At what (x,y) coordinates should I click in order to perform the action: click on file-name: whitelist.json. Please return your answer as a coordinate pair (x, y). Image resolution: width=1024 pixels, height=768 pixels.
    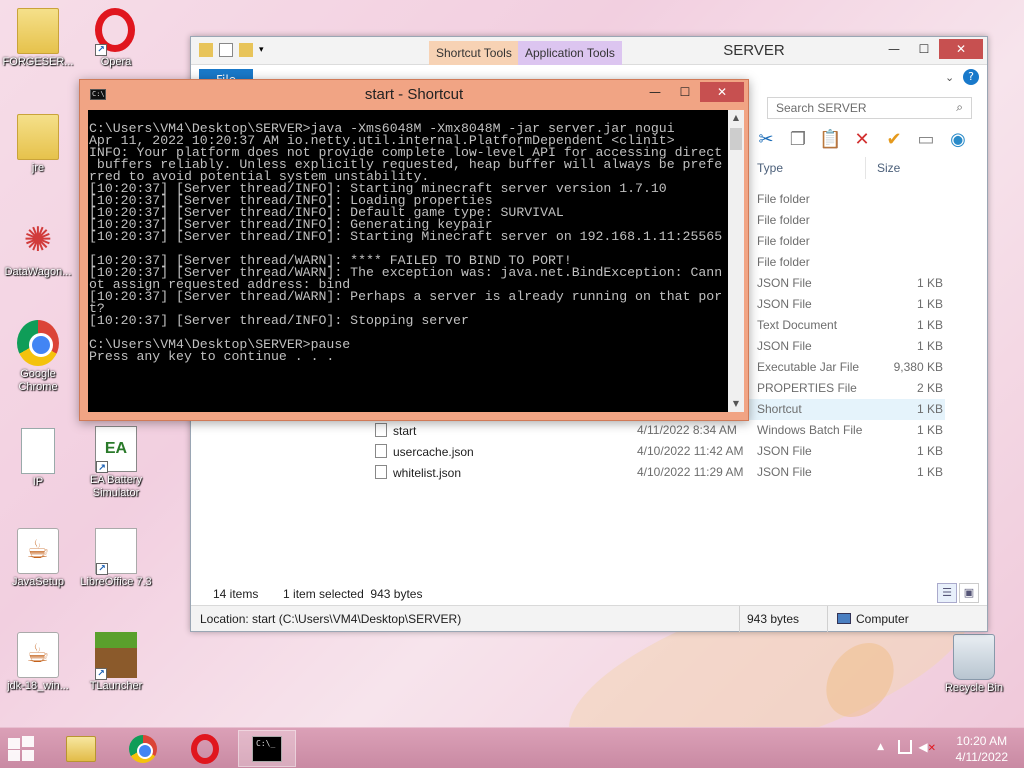
    Looking at the image, I should click on (418, 472).